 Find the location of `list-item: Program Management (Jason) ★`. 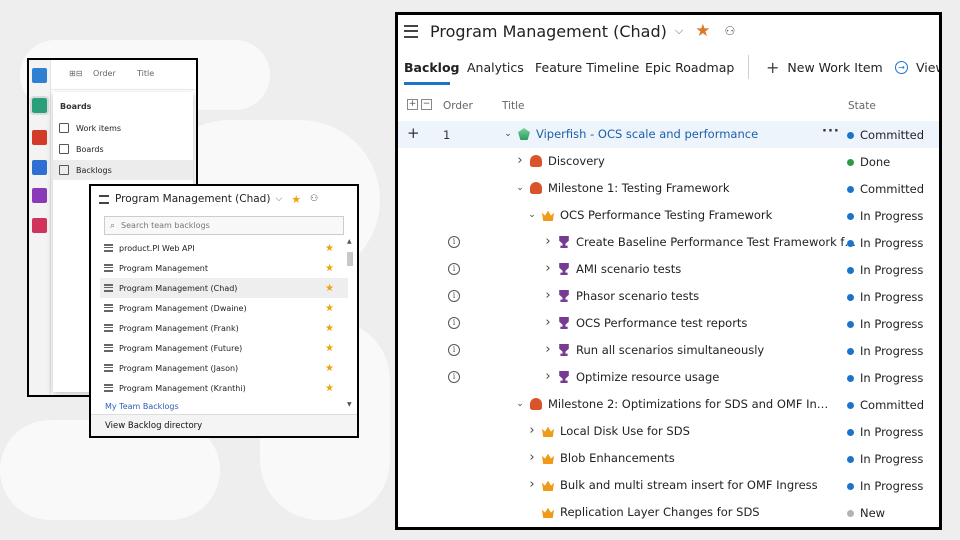

list-item: Program Management (Jason) ★ is located at coordinates (224, 368).